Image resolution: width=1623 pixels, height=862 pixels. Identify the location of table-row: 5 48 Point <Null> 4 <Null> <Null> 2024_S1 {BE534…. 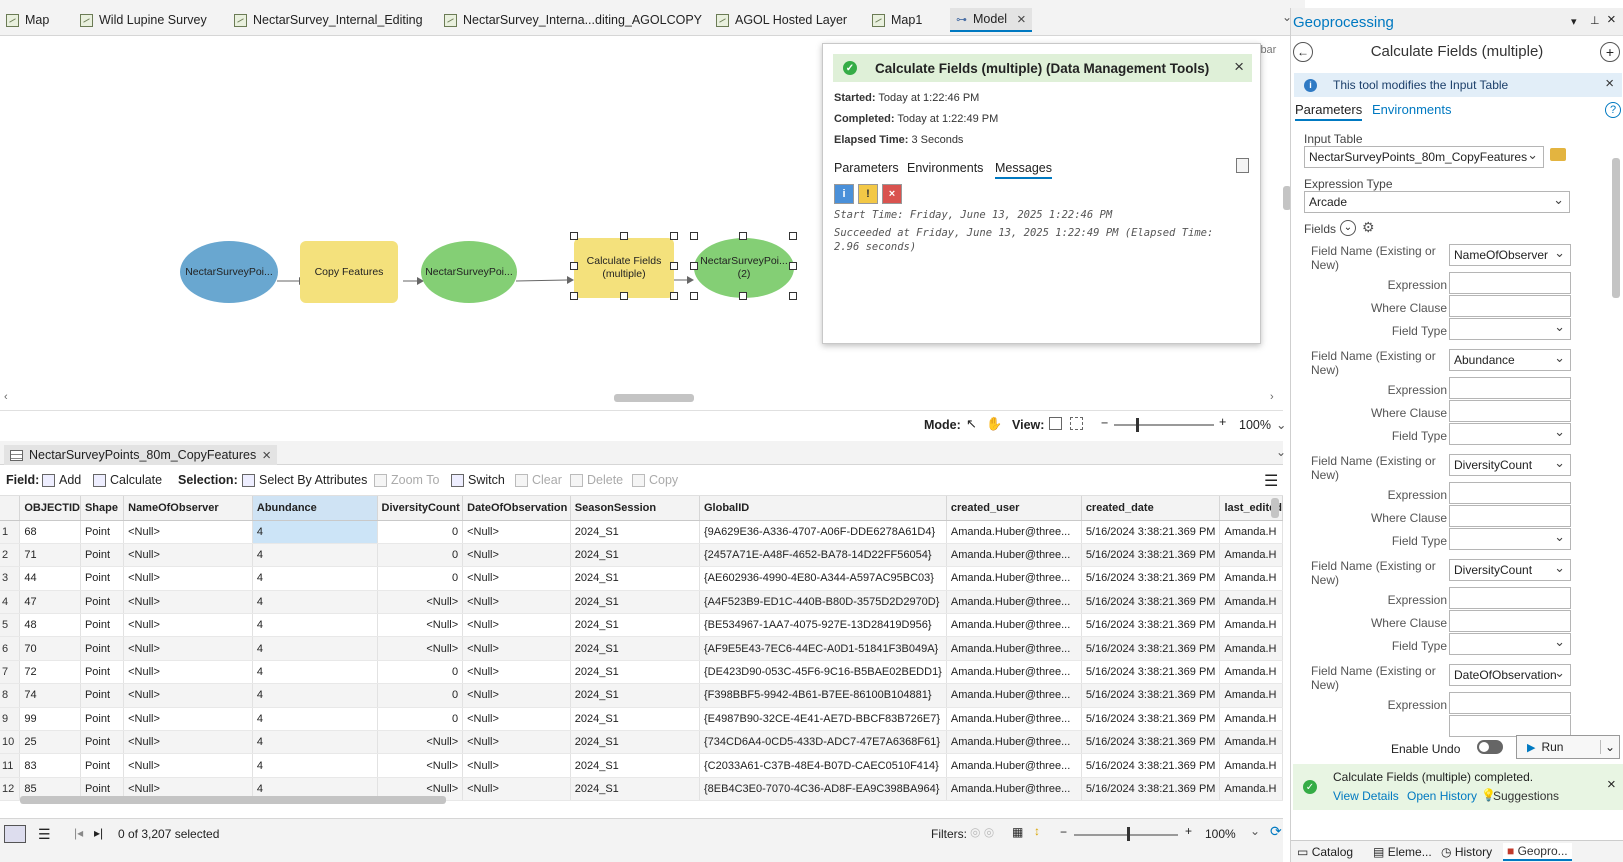
(641, 625).